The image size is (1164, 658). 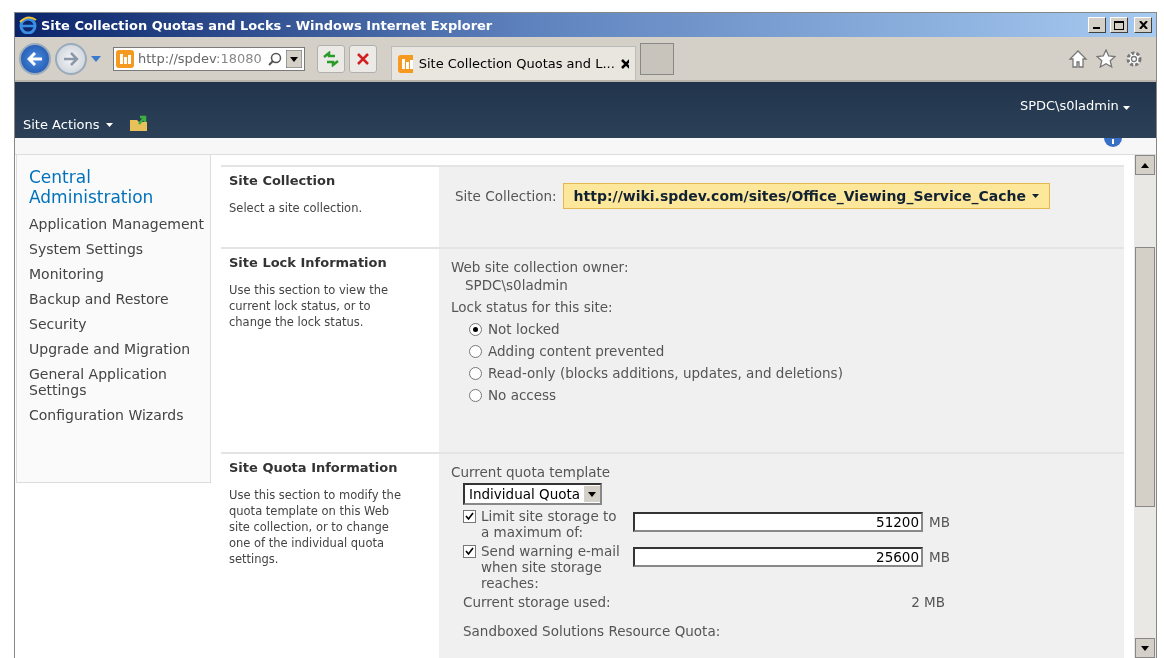 What do you see at coordinates (119, 382) in the screenshot?
I see `sidebar-link: General Application Settings` at bounding box center [119, 382].